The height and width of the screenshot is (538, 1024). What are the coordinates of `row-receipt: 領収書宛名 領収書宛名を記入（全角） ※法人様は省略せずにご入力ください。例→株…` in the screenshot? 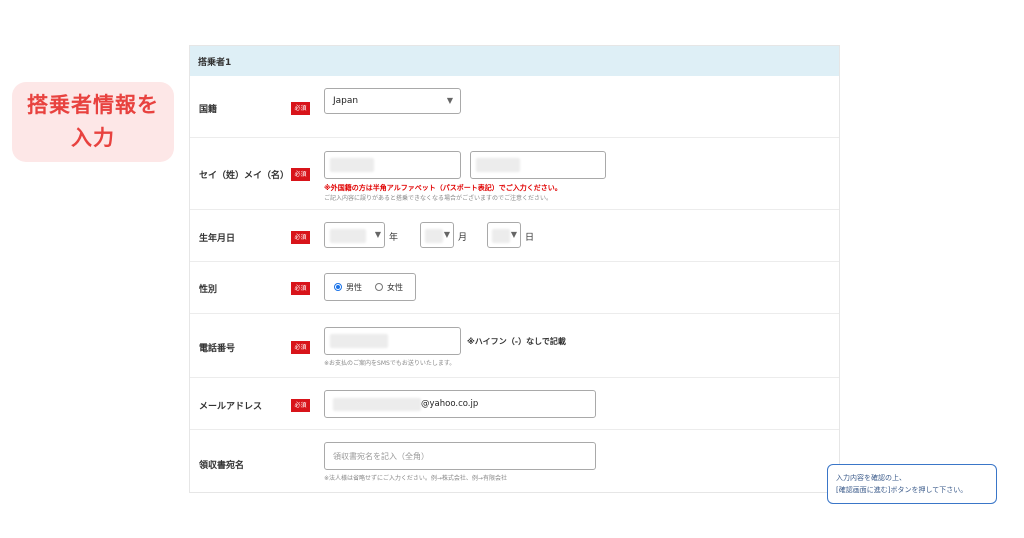 It's located at (514, 461).